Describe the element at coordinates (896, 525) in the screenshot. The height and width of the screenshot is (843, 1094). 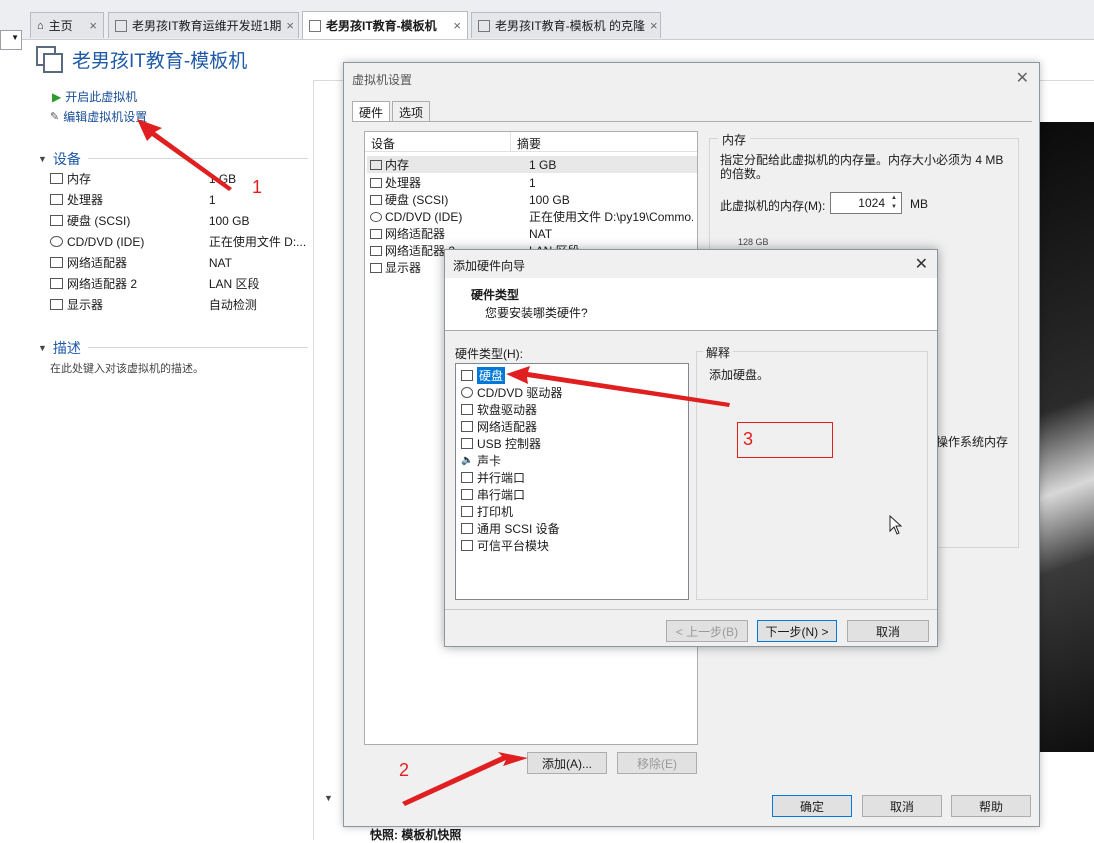
I see `mouse-cursor-icon` at that location.